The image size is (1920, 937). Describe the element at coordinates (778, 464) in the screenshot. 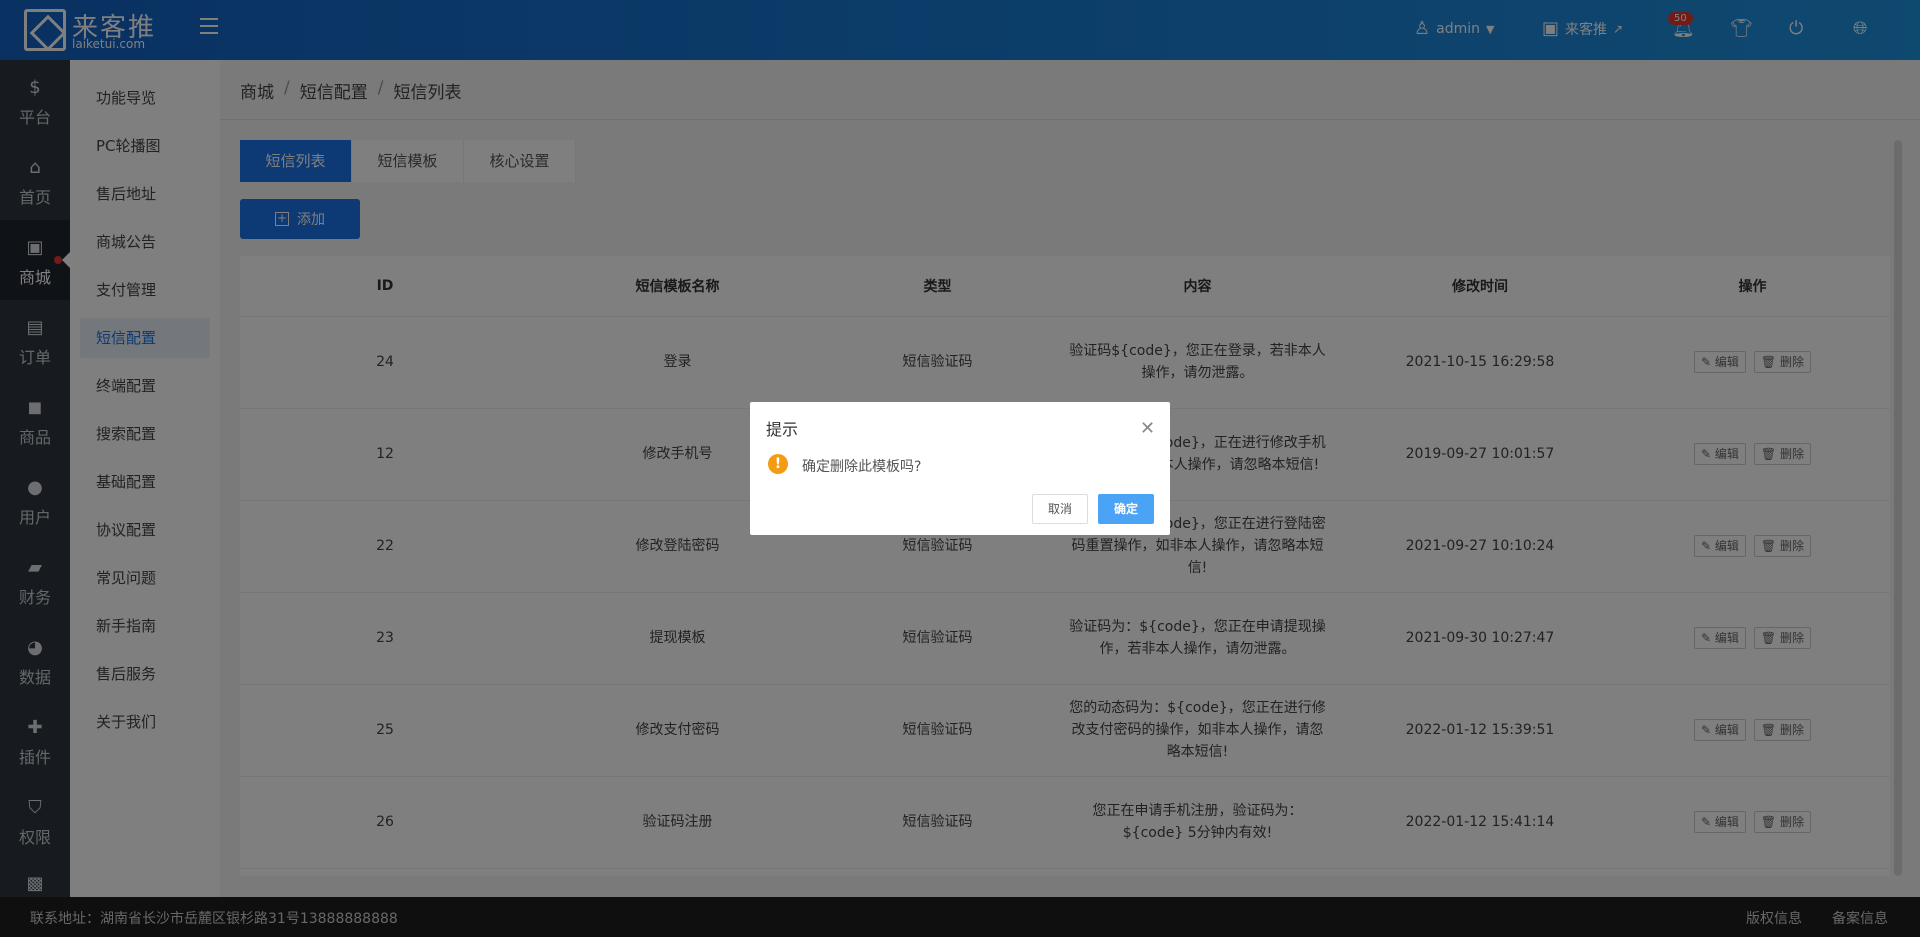

I see `warning-icon: !` at that location.